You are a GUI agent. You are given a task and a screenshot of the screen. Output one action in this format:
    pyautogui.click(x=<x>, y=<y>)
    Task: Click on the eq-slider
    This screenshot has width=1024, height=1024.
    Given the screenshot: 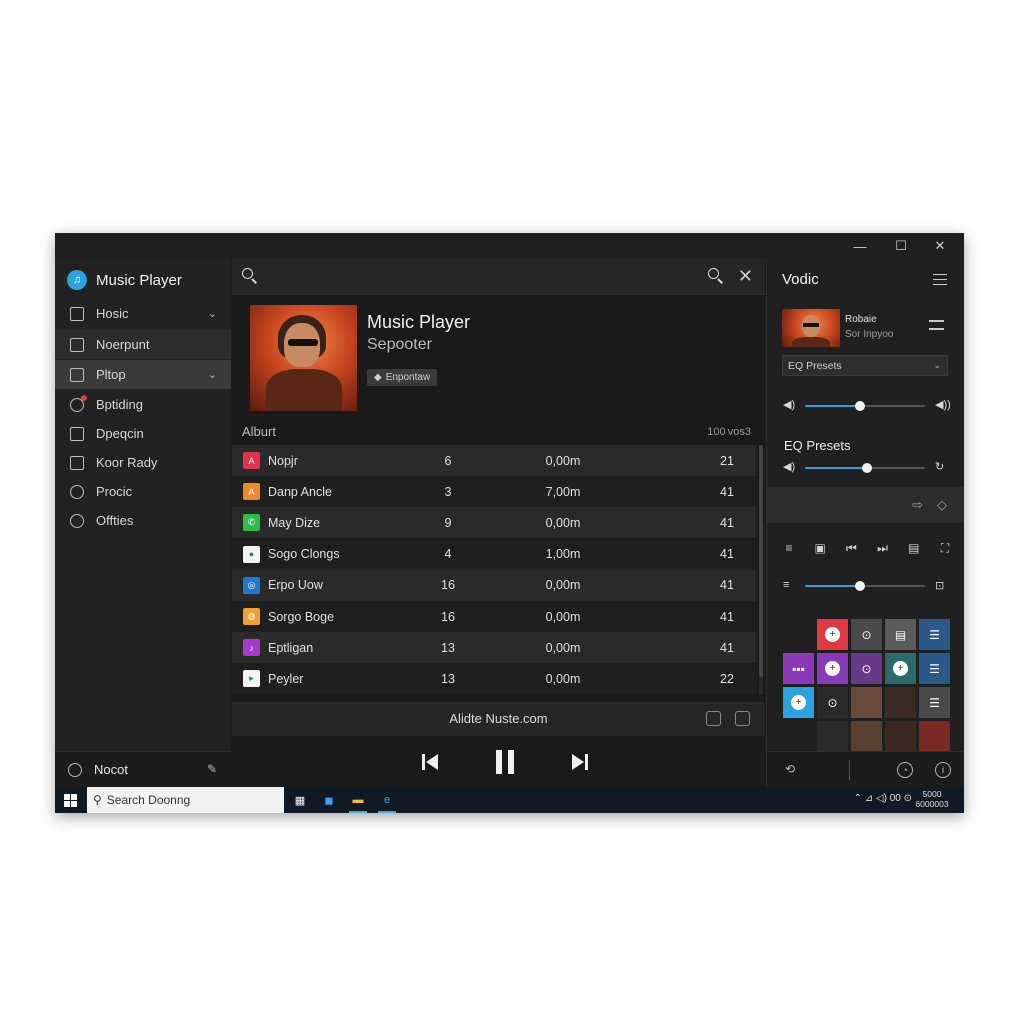 What is the action you would take?
    pyautogui.click(x=865, y=468)
    